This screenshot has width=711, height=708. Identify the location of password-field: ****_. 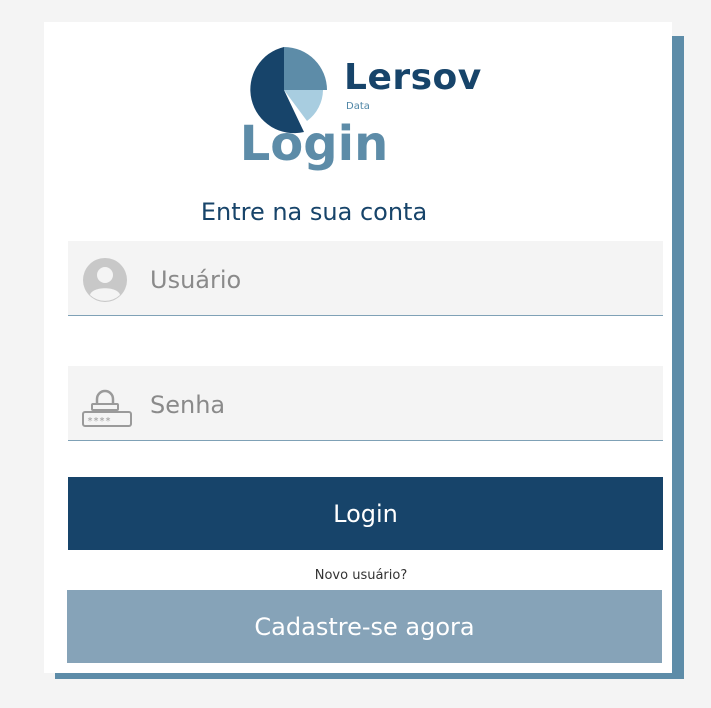
(365, 403).